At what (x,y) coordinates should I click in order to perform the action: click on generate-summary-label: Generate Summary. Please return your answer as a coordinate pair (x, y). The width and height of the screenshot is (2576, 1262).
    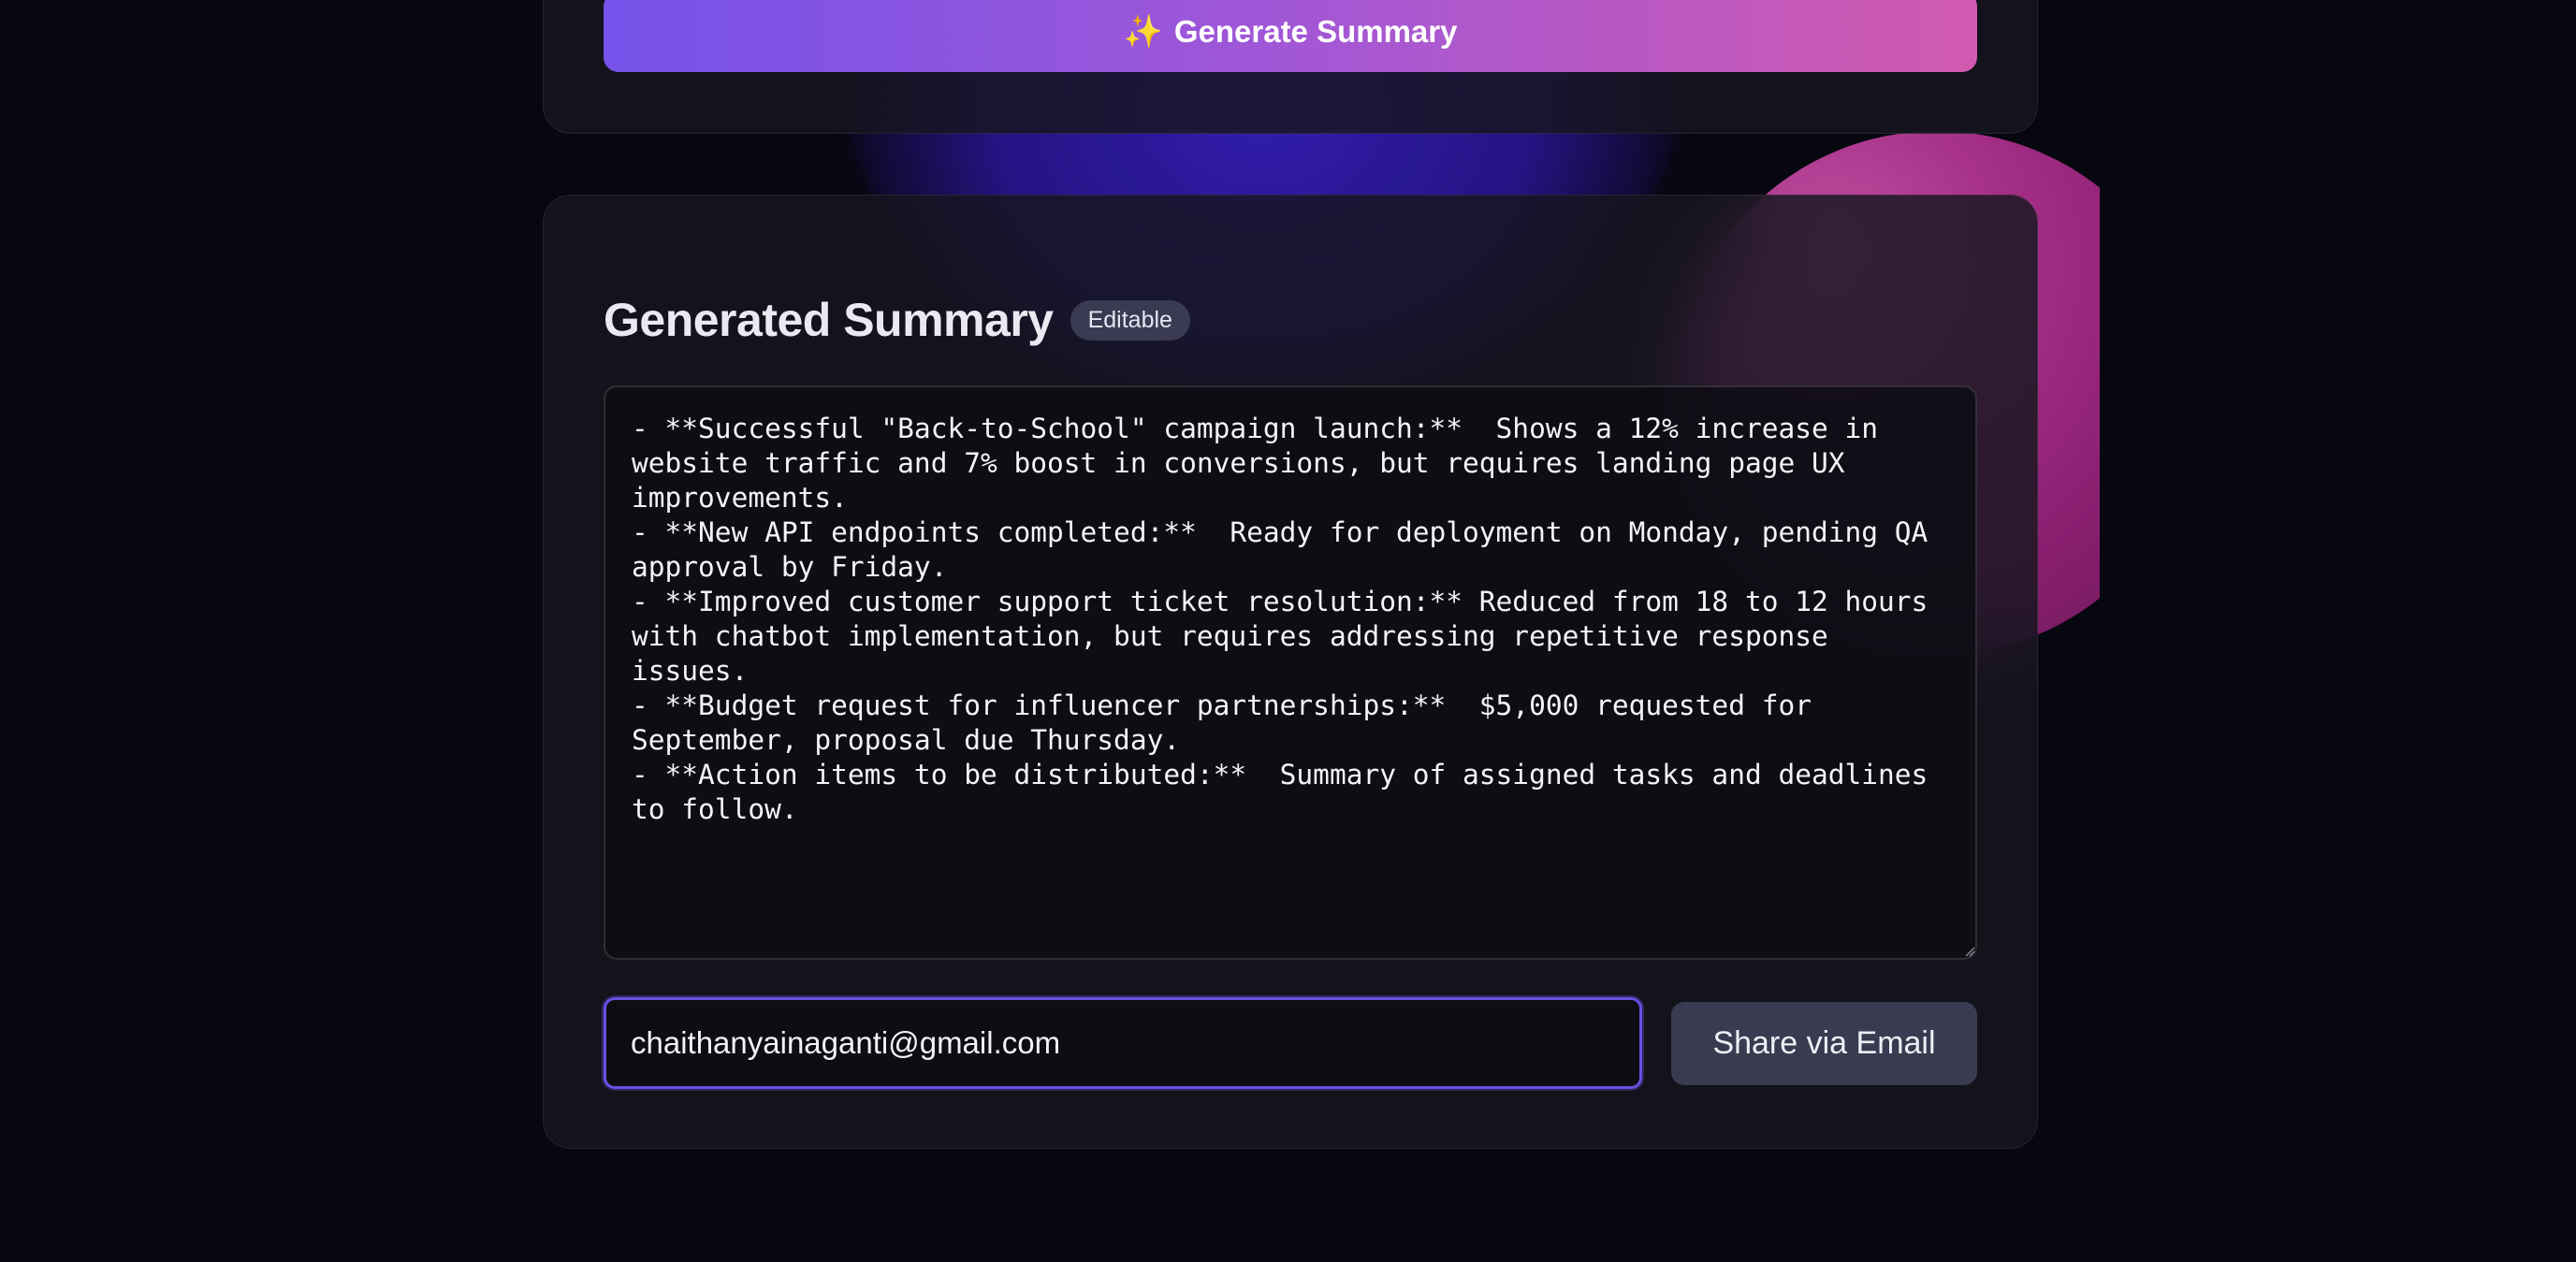
    Looking at the image, I should click on (1315, 32).